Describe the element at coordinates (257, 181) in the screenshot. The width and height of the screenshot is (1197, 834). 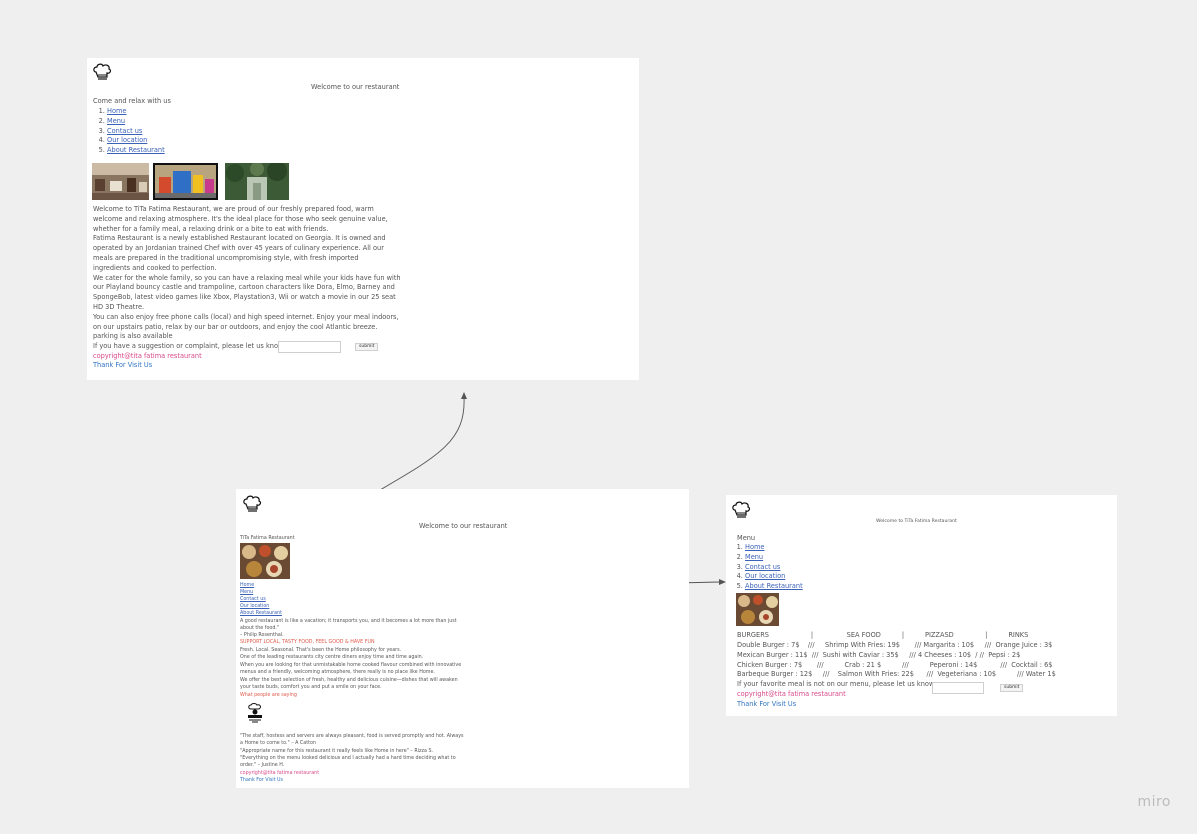
I see `patio-photo` at that location.